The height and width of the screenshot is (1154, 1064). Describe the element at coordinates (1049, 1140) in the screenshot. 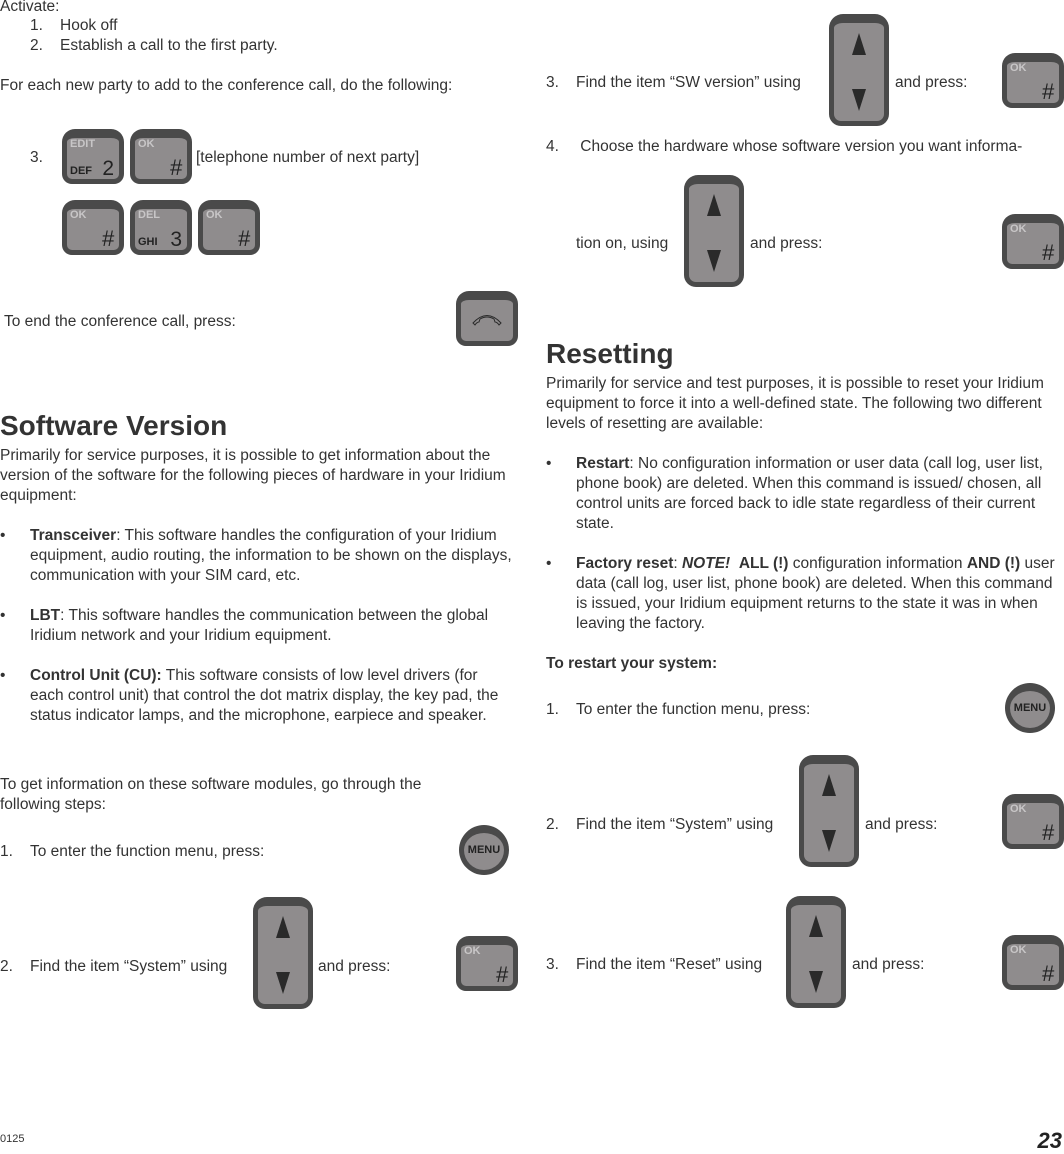

I see `page-number: 23` at that location.